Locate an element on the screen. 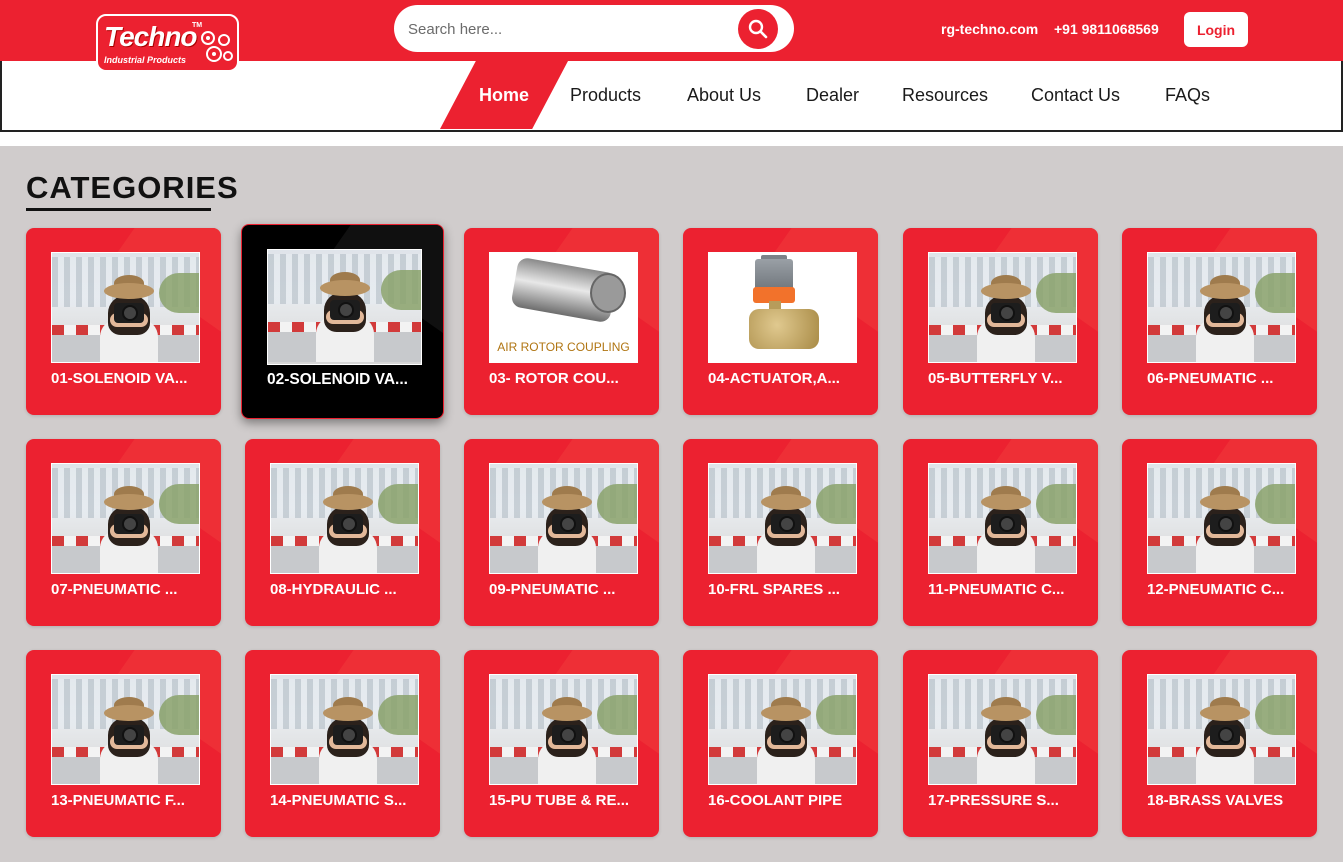  logo-text: Techno is located at coordinates (151, 36).